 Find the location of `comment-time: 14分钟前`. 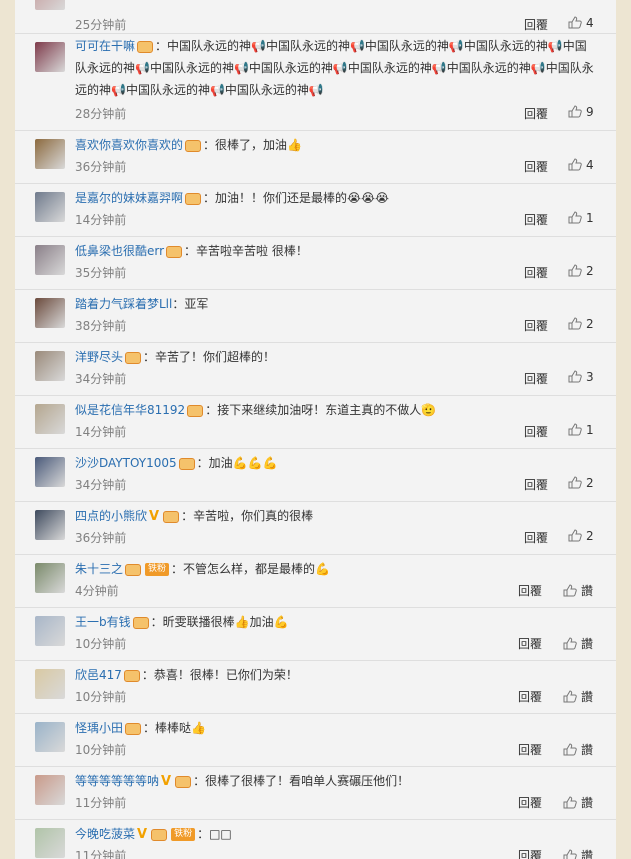

comment-time: 14分钟前 is located at coordinates (101, 432).